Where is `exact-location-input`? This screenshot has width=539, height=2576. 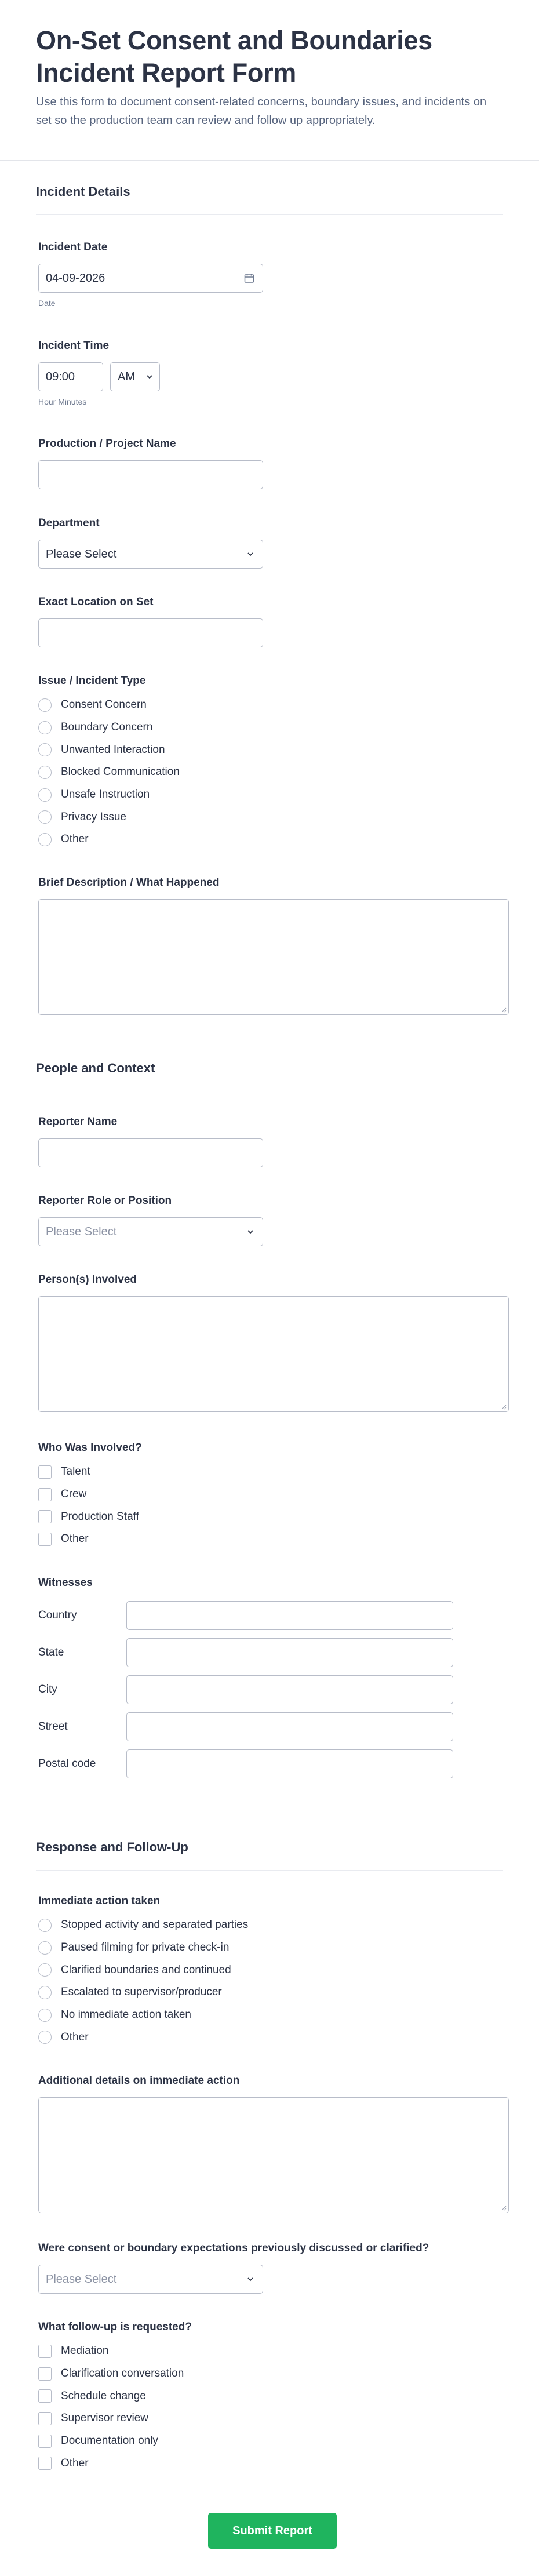 exact-location-input is located at coordinates (151, 632).